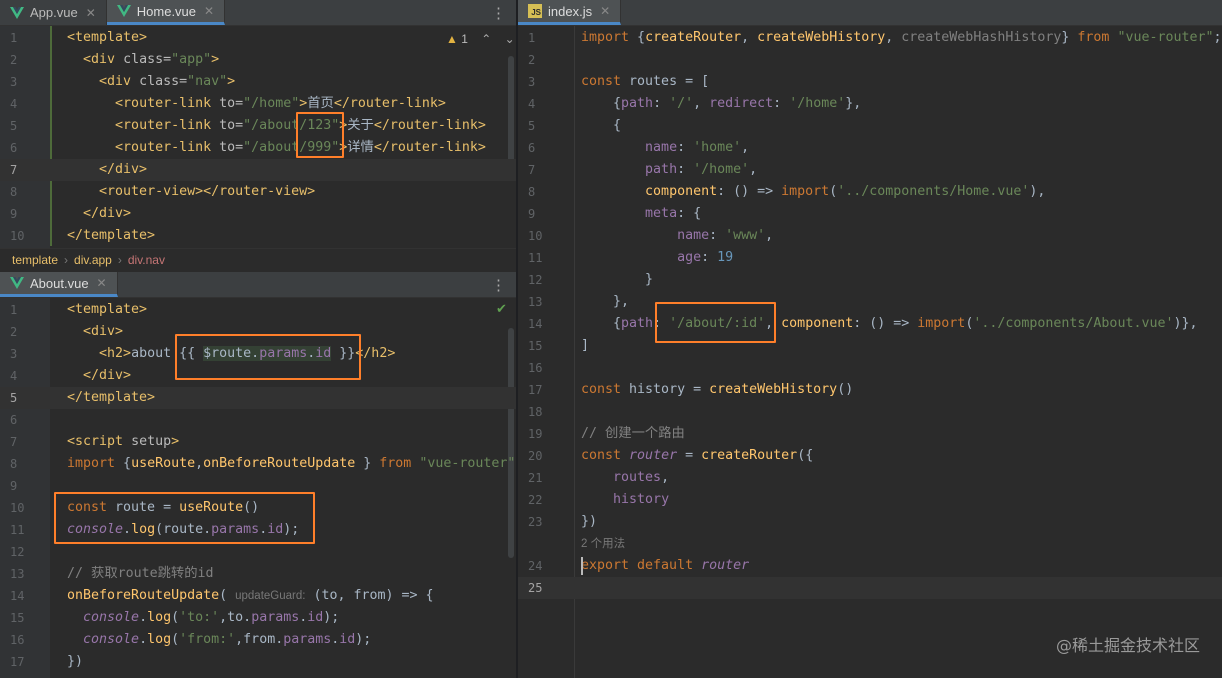  I want to click on code-line: 18, so click(870, 412).